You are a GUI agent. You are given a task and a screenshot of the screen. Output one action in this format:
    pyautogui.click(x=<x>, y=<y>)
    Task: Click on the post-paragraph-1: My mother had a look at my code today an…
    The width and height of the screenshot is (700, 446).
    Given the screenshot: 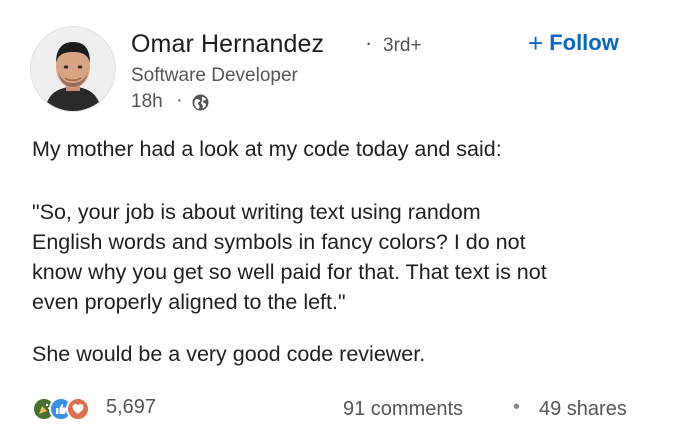 What is the action you would take?
    pyautogui.click(x=267, y=149)
    